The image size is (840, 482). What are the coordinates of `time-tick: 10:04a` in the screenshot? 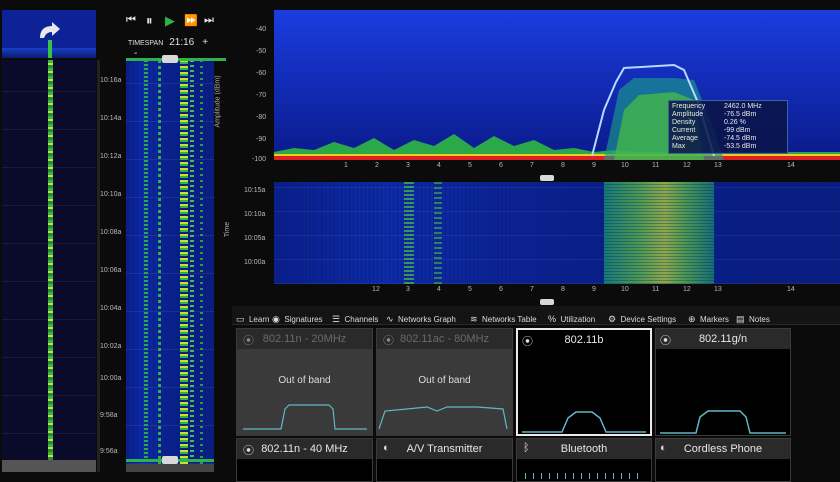 It's located at (111, 308).